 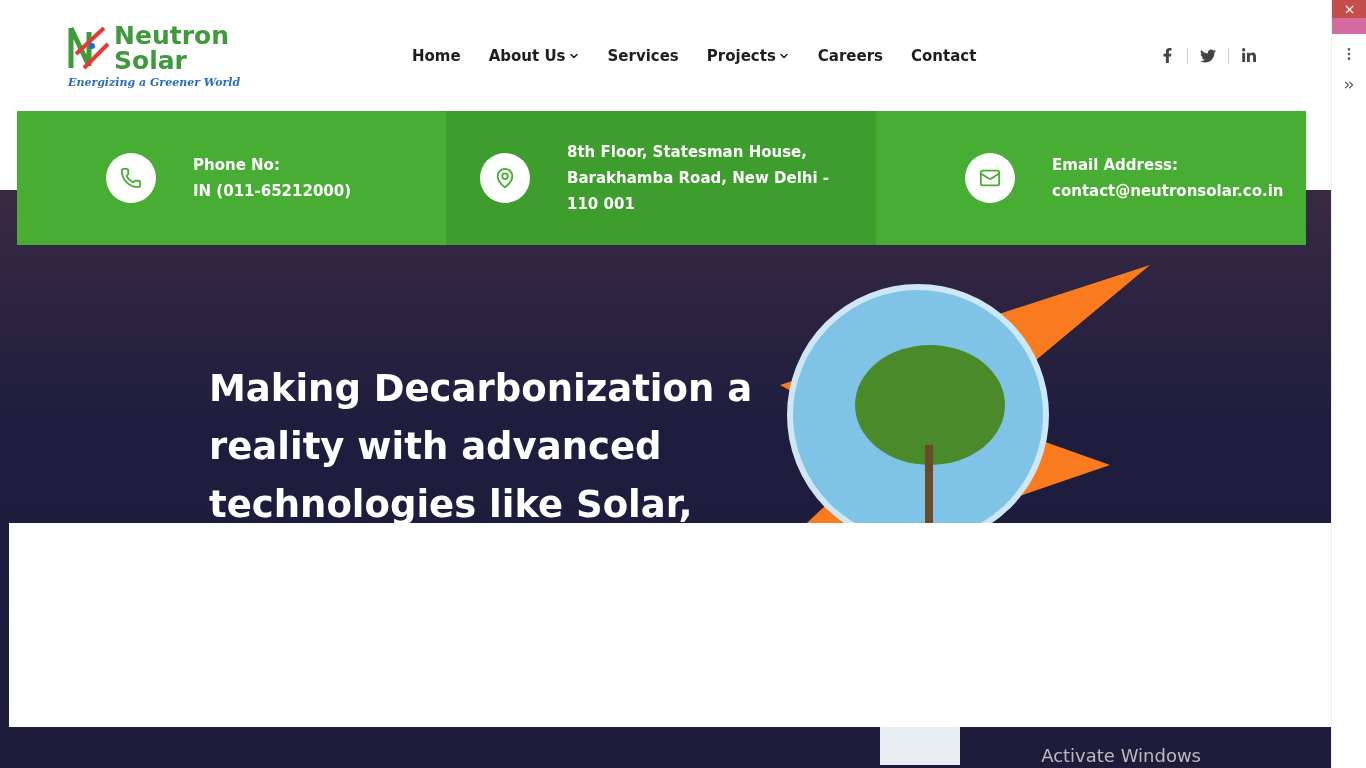 What do you see at coordinates (151, 60) in the screenshot?
I see `logo-name: Solar` at bounding box center [151, 60].